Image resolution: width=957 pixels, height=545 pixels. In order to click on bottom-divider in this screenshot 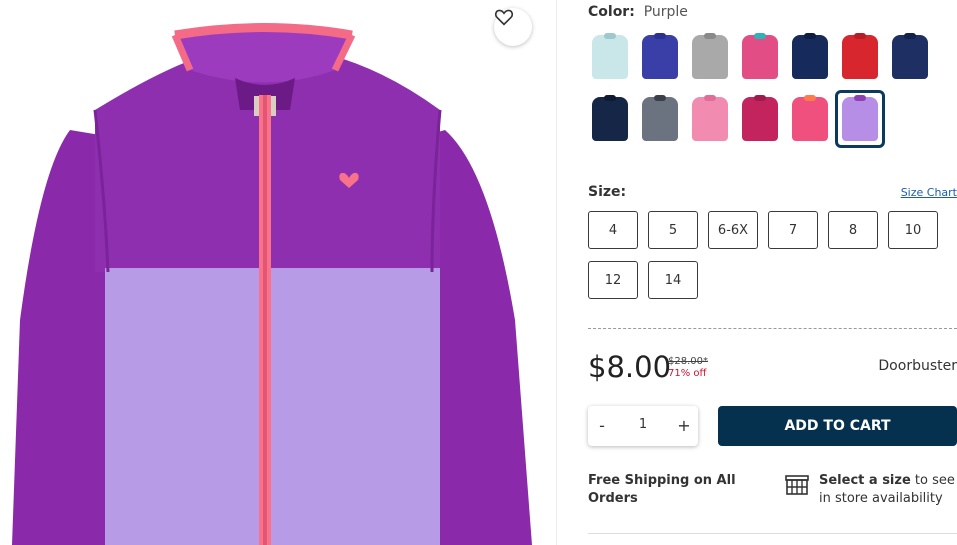, I will do `click(772, 533)`.